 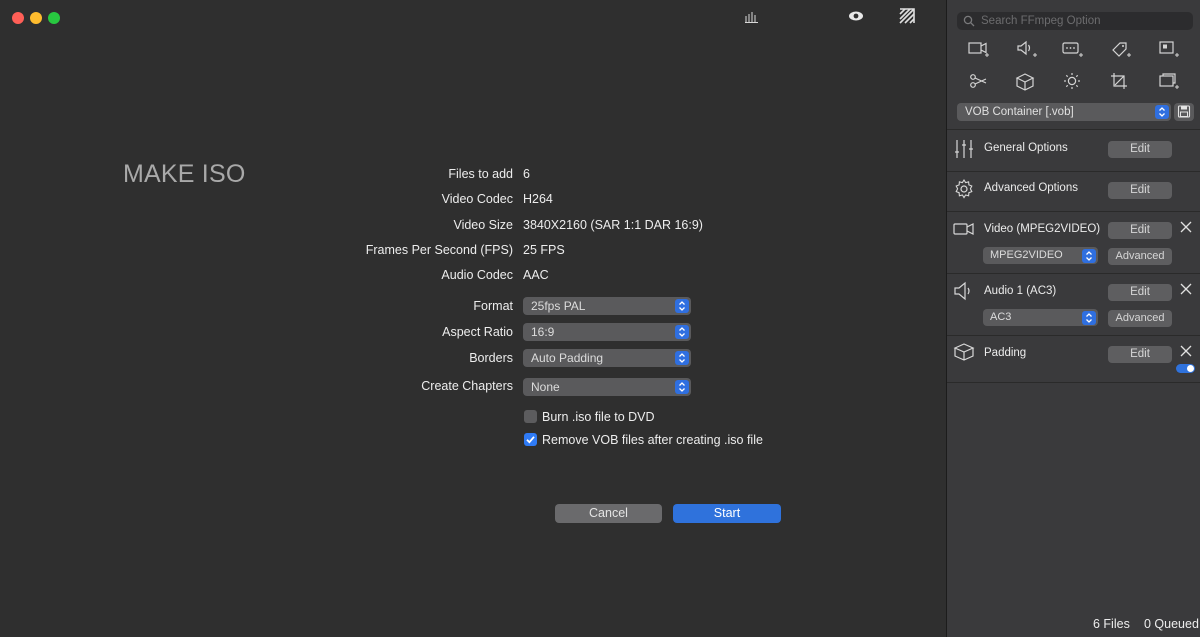 What do you see at coordinates (1169, 50) in the screenshot?
I see `add-chapter-icon` at bounding box center [1169, 50].